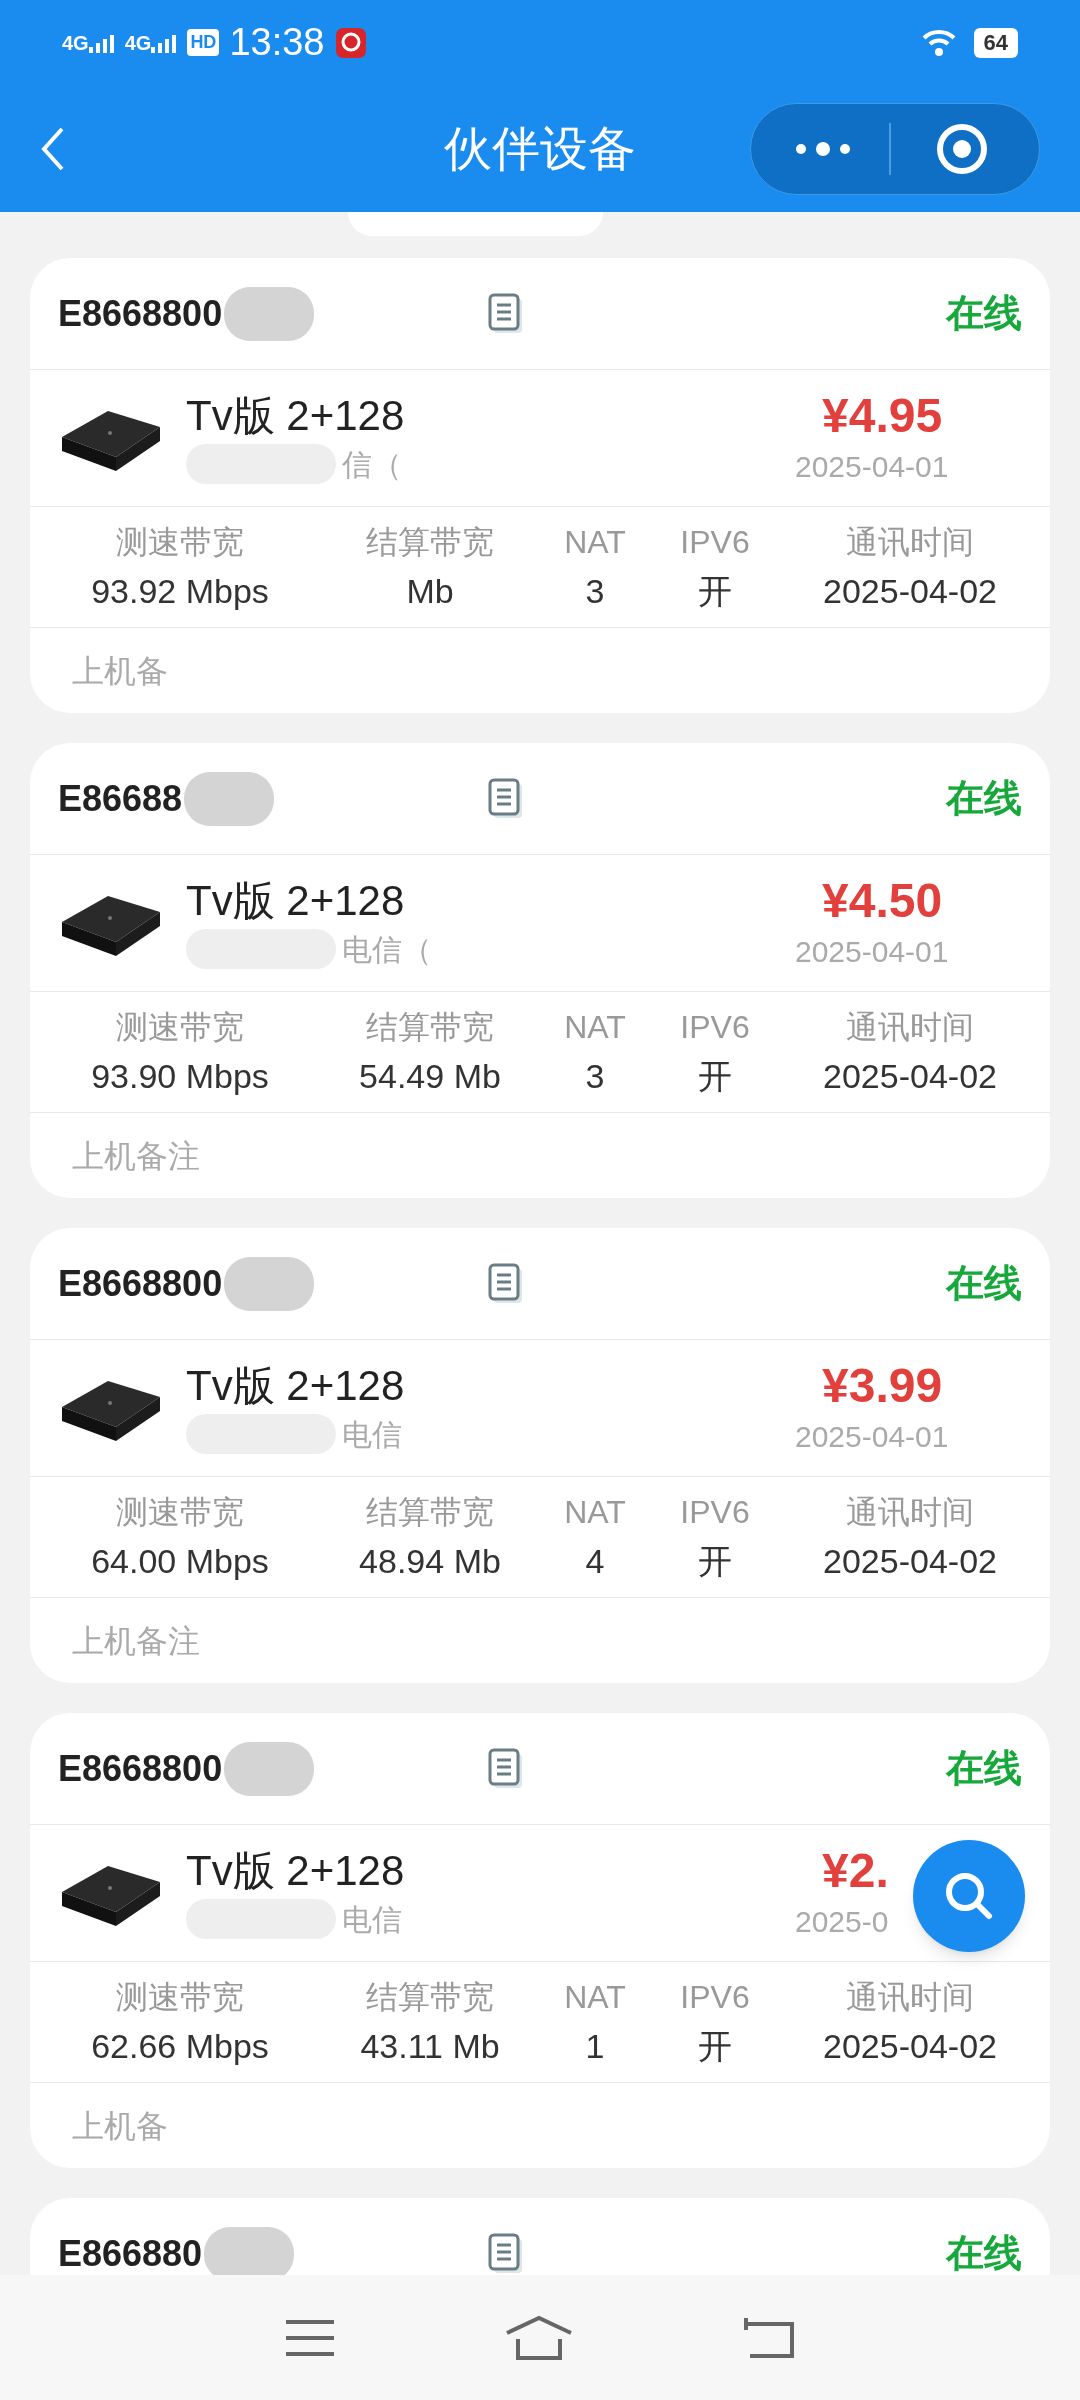 The image size is (1080, 2400). I want to click on device-id: E86688, so click(120, 798).